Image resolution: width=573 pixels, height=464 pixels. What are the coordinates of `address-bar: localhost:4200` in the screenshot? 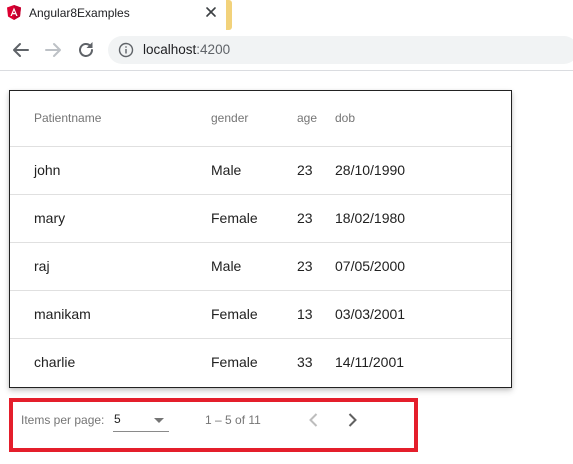 It's located at (340, 50).